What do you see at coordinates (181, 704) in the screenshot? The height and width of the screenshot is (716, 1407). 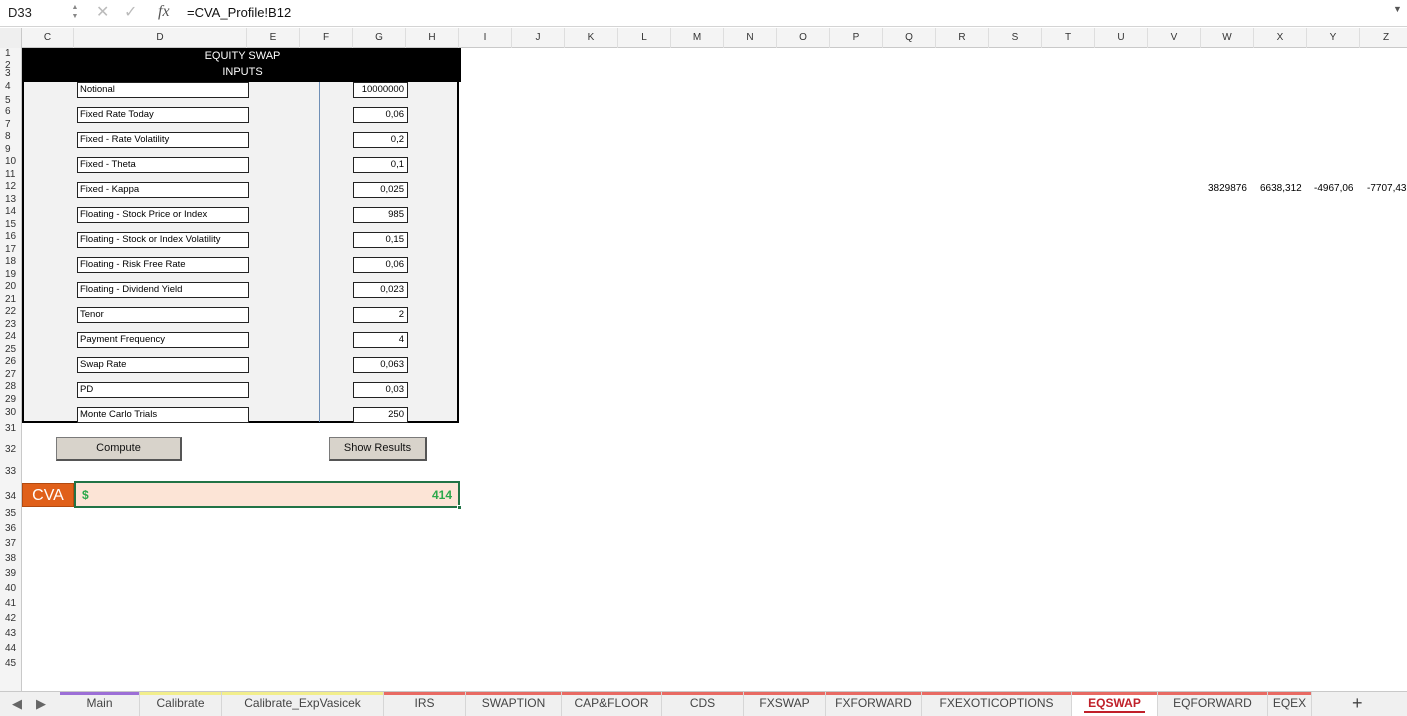 I see `sheet-tab: Calibrate` at bounding box center [181, 704].